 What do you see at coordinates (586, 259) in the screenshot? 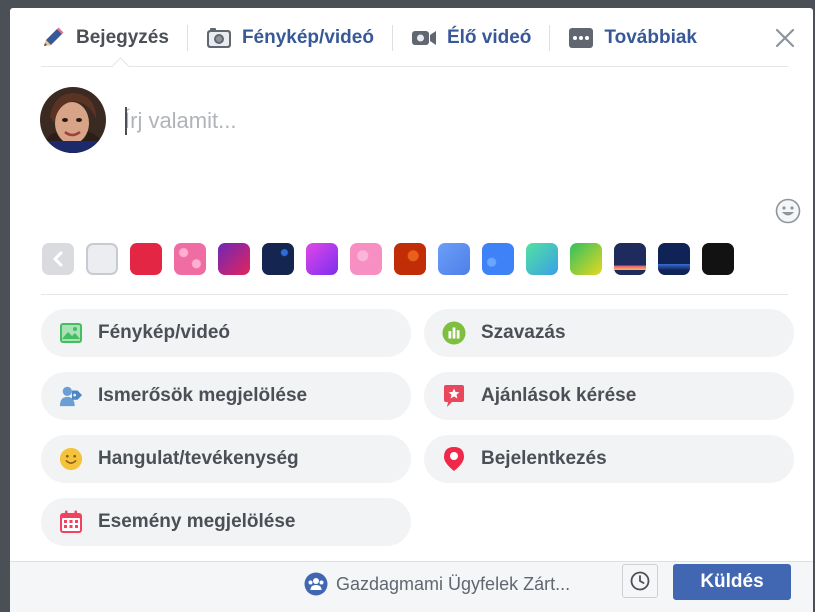
I see `swatch-green-yellow-gradient` at bounding box center [586, 259].